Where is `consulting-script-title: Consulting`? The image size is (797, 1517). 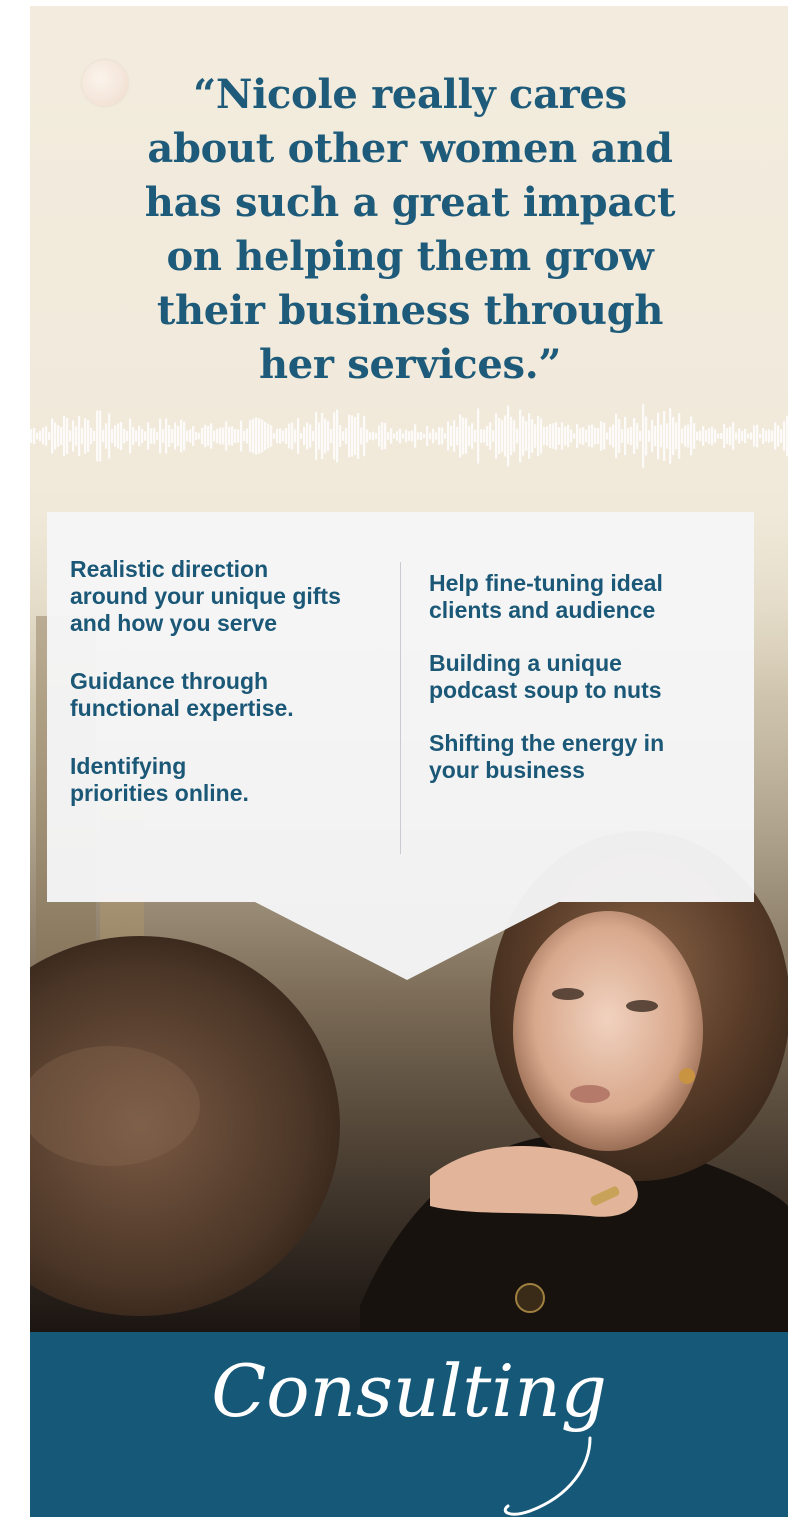
consulting-script-title: Consulting is located at coordinates (409, 1432).